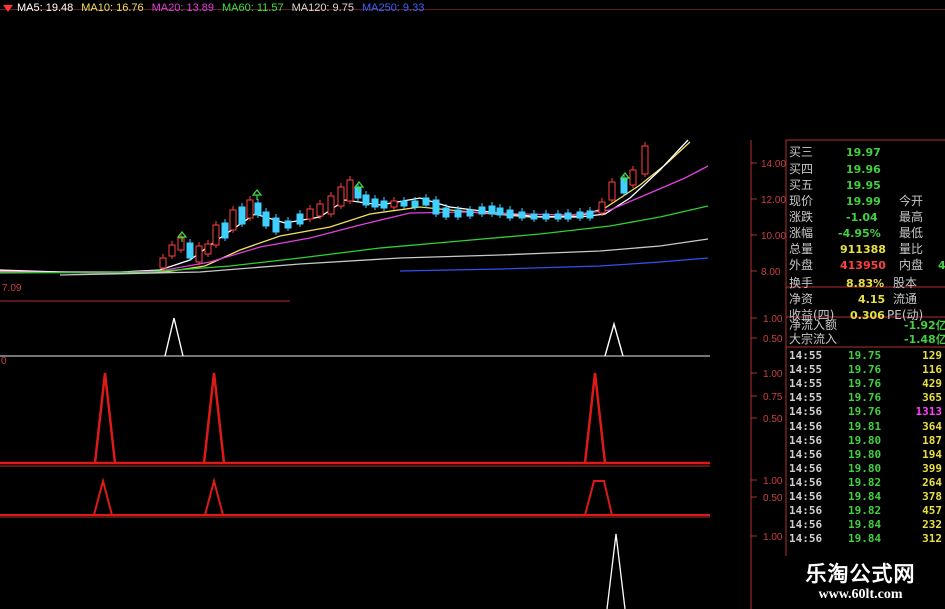 This screenshot has height=609, width=945. Describe the element at coordinates (862, 217) in the screenshot. I see `change-value: -1.04` at that location.